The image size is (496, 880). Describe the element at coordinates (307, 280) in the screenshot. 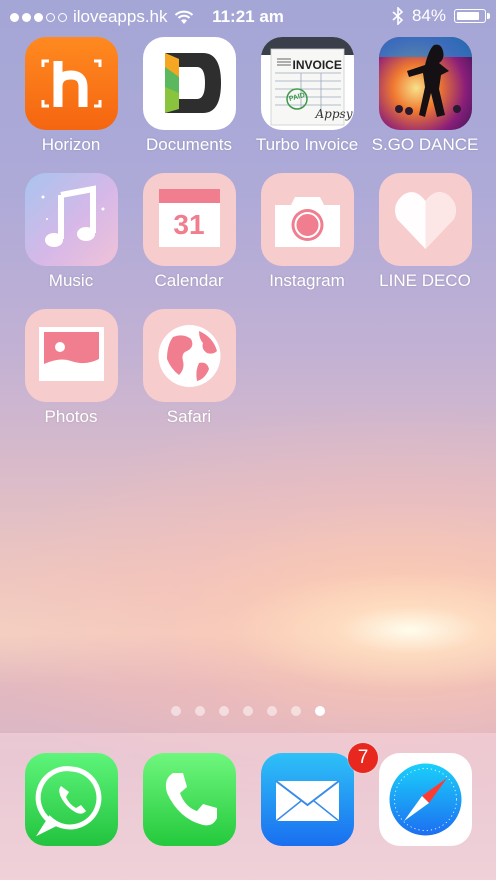

I see `app-label: Instagram` at that location.